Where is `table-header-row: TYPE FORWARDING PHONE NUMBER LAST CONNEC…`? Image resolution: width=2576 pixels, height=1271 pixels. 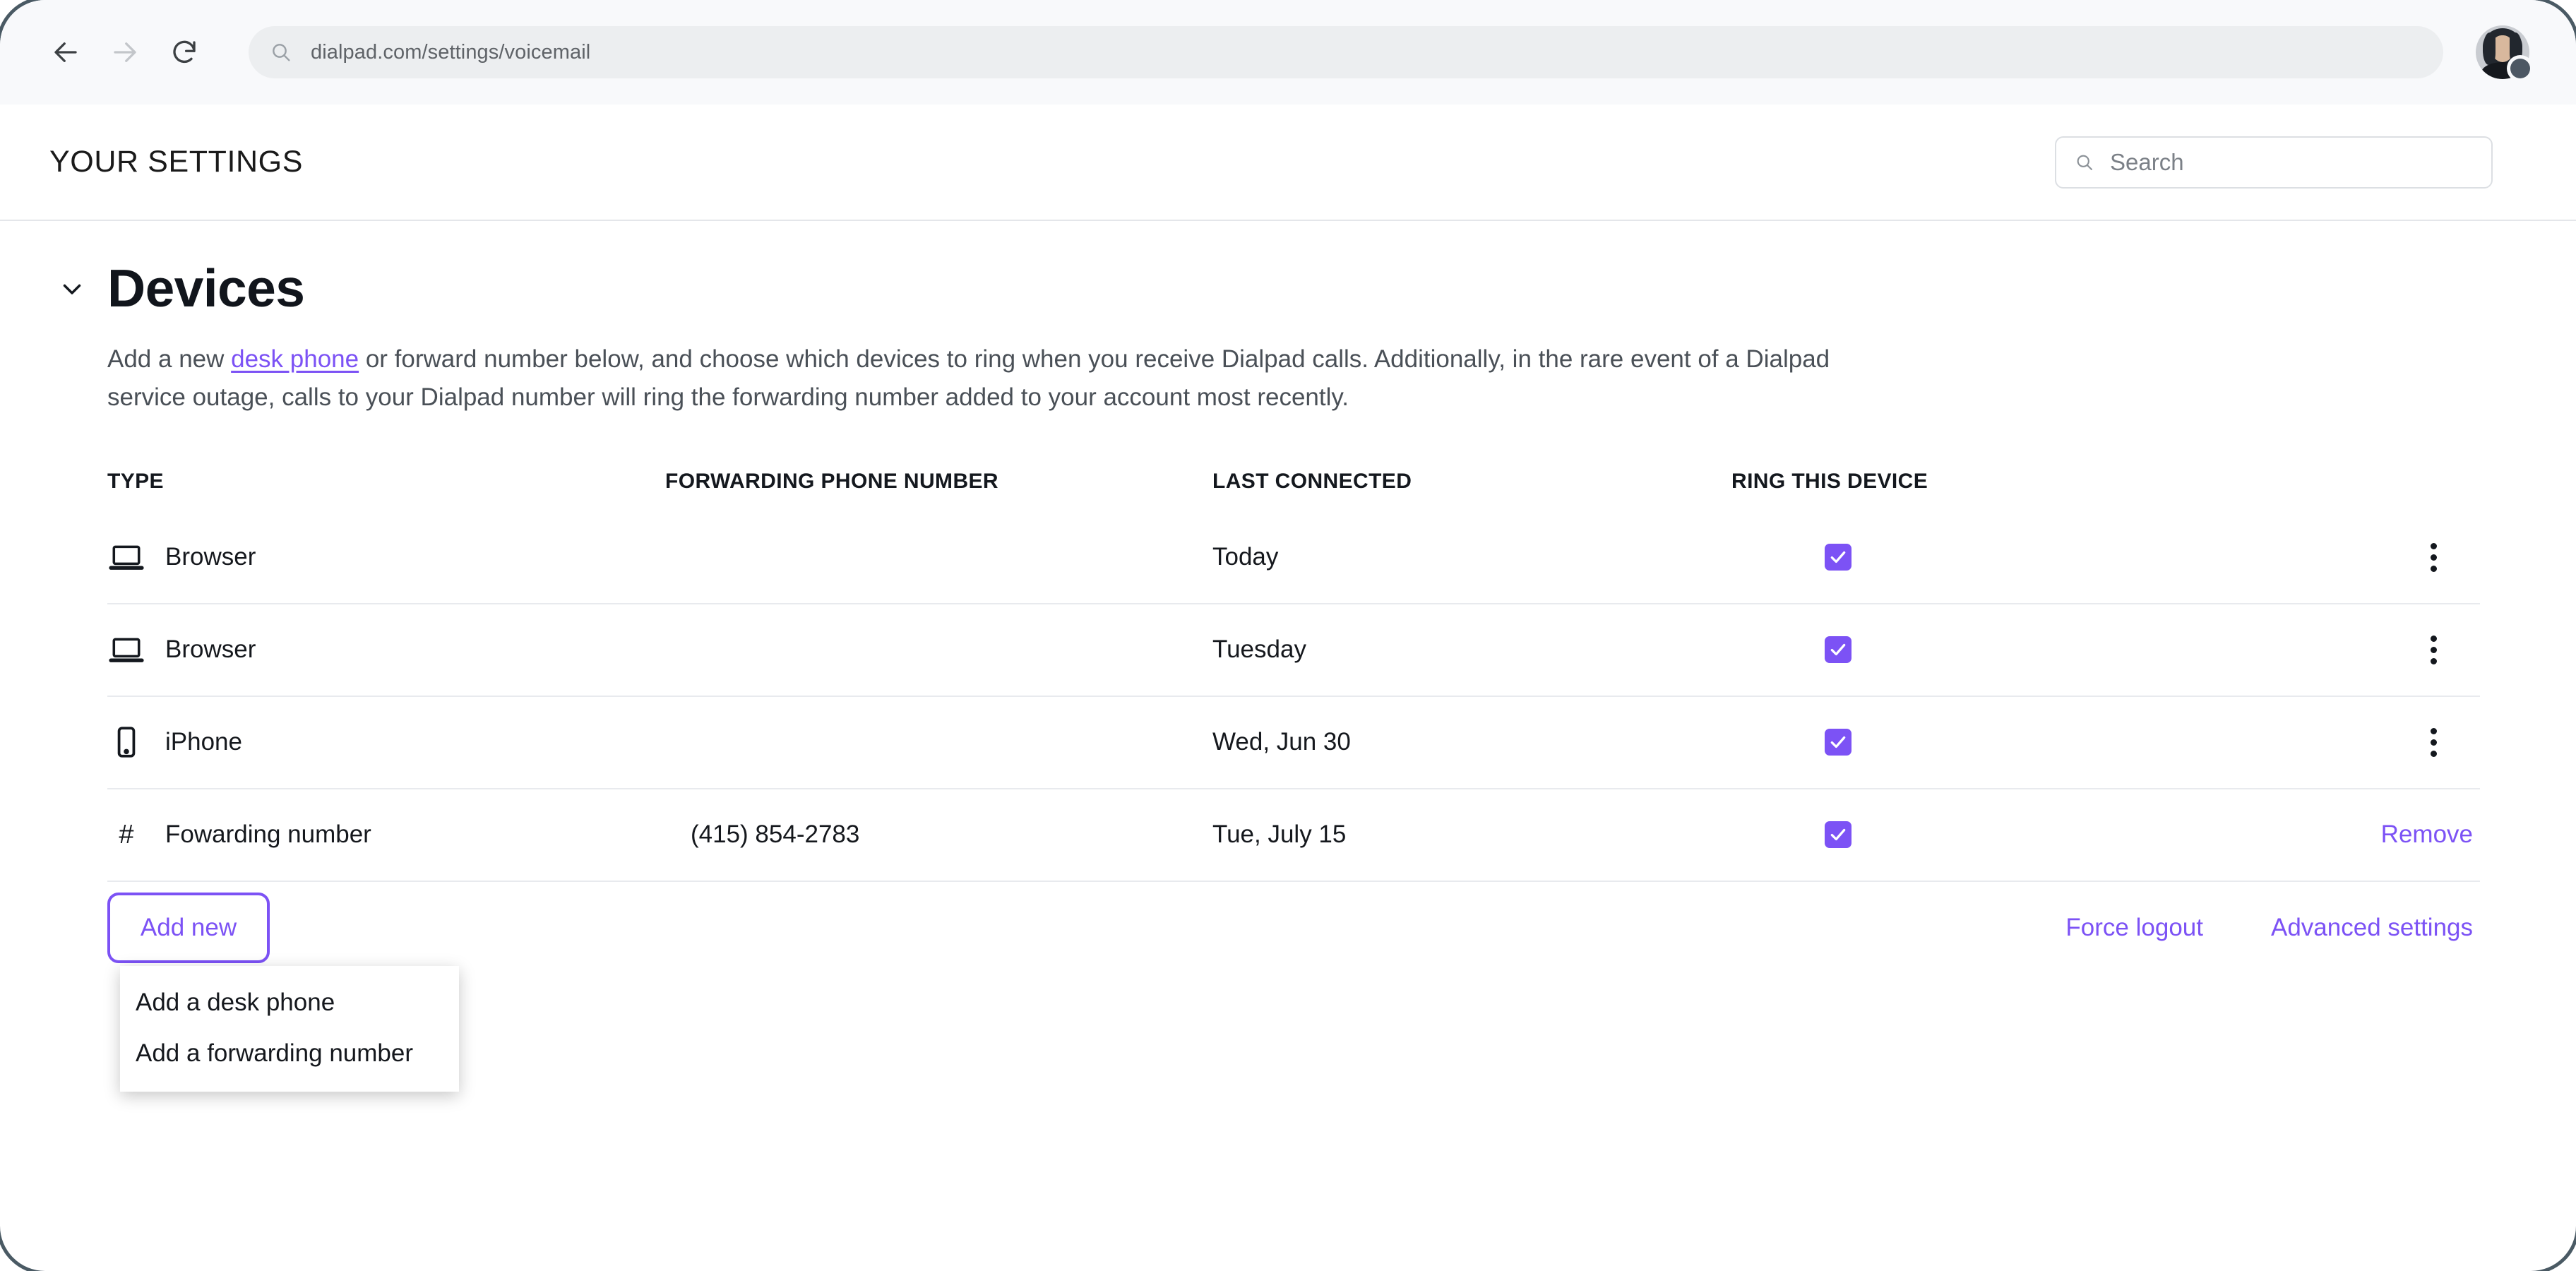
table-header-row: TYPE FORWARDING PHONE NUMBER LAST CONNEC… is located at coordinates (1293, 481).